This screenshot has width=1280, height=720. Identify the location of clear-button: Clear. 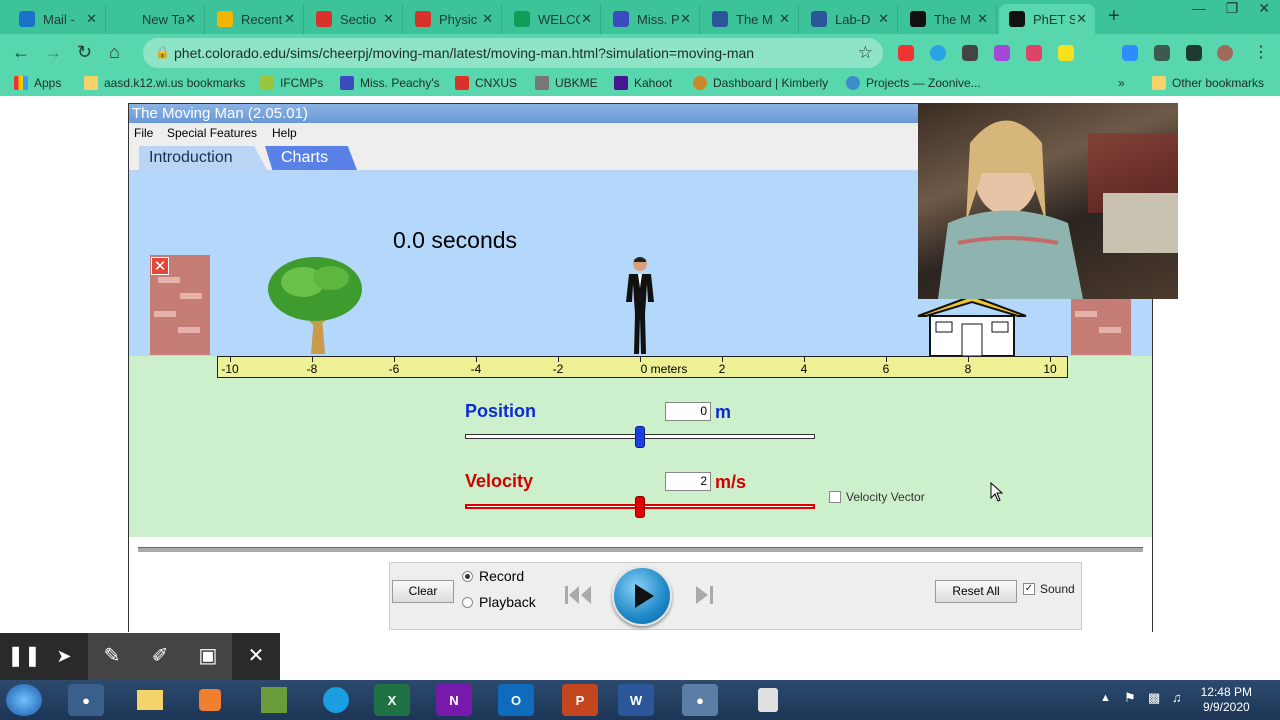
(423, 591).